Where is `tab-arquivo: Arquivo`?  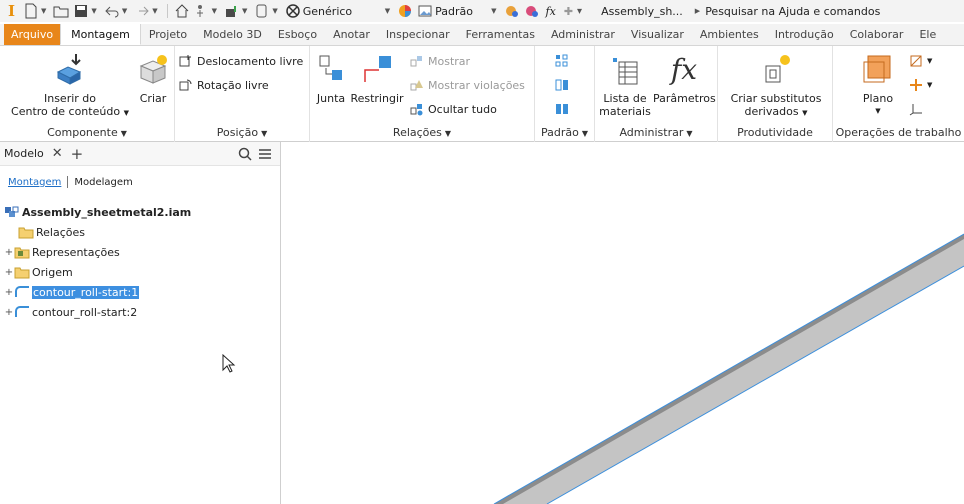
tab-arquivo: Arquivo is located at coordinates (32, 34).